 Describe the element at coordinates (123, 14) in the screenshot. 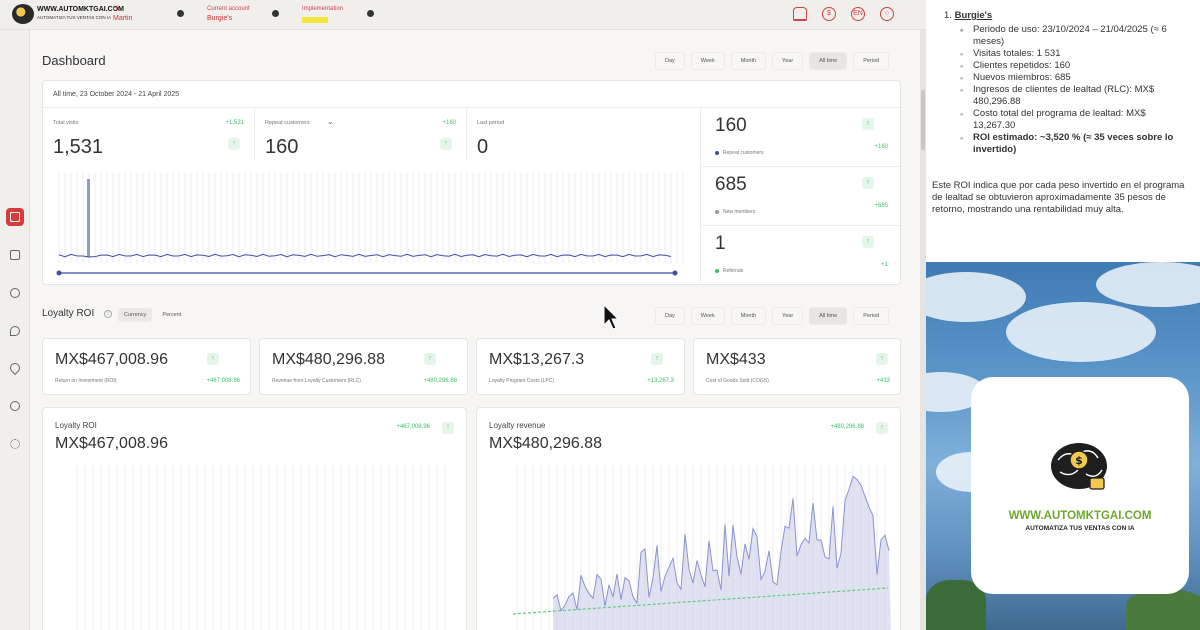

I see `greeting: Hi Martin` at that location.